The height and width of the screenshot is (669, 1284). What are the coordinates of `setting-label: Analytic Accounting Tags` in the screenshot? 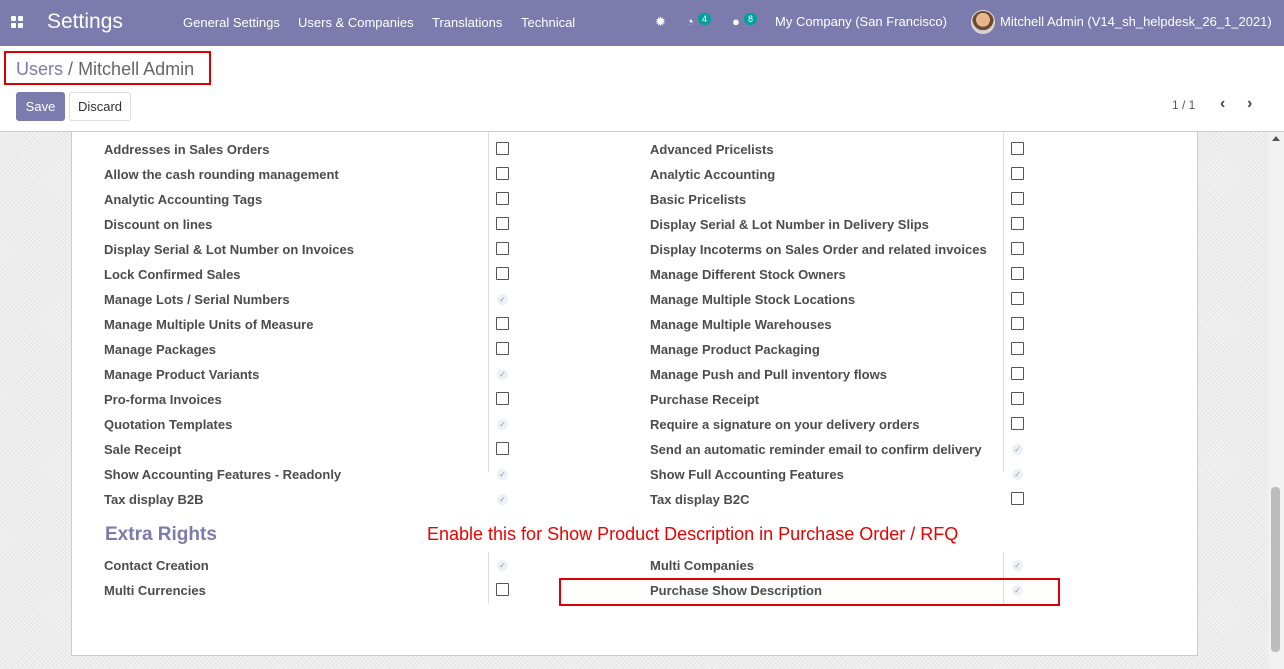 It's located at (183, 199).